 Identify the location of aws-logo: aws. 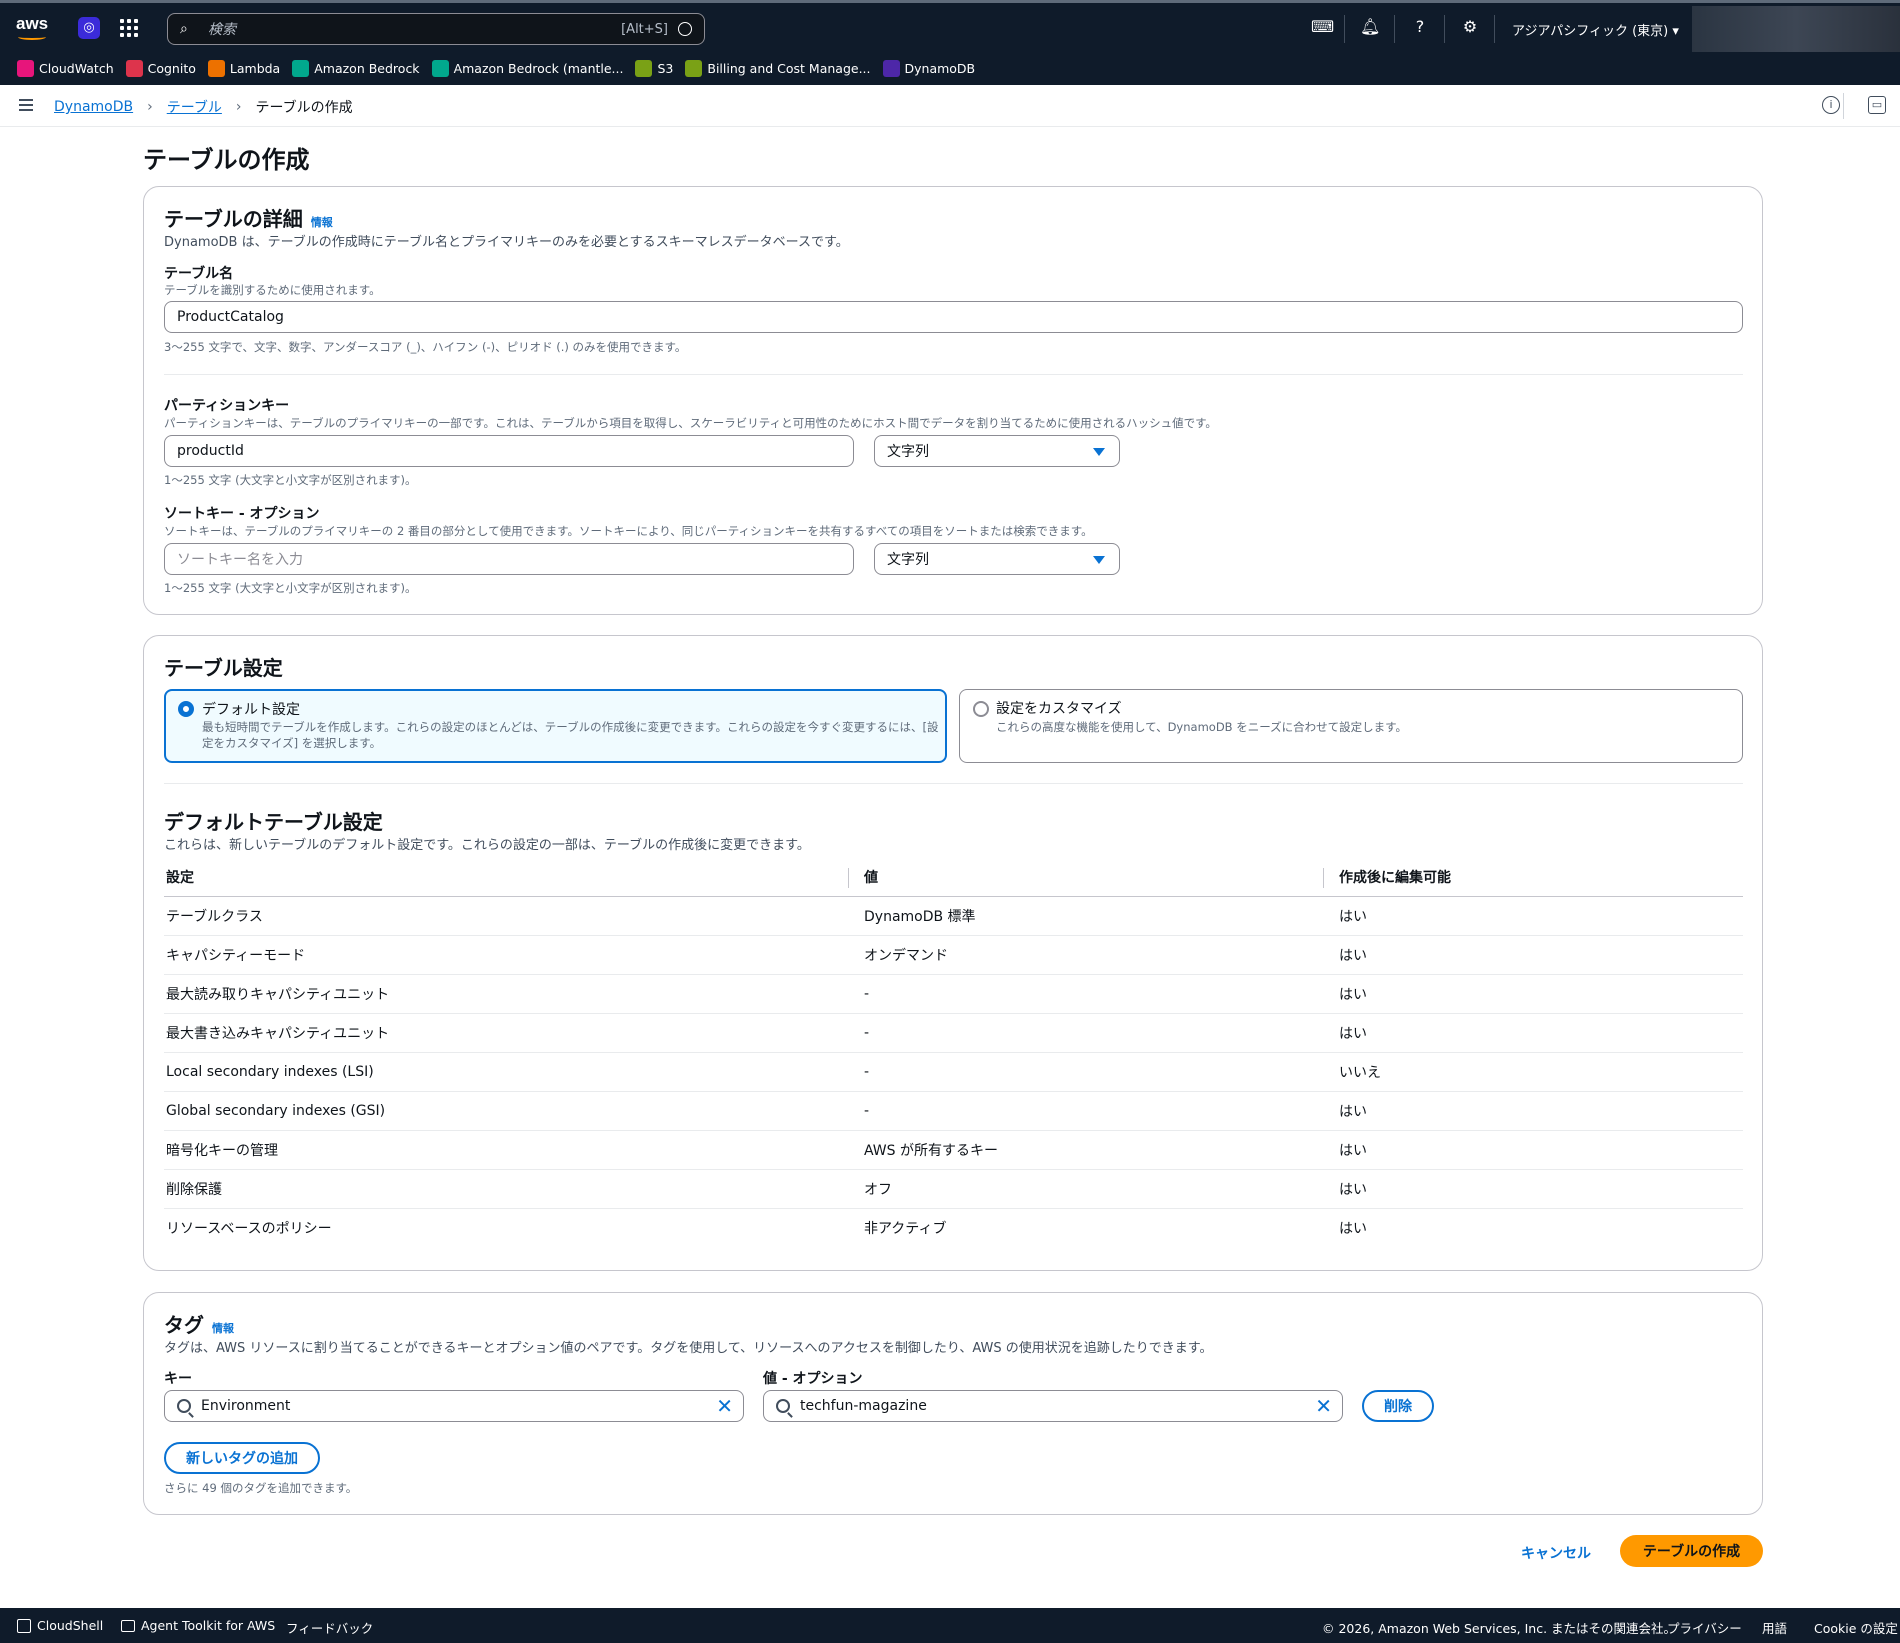
(33, 28).